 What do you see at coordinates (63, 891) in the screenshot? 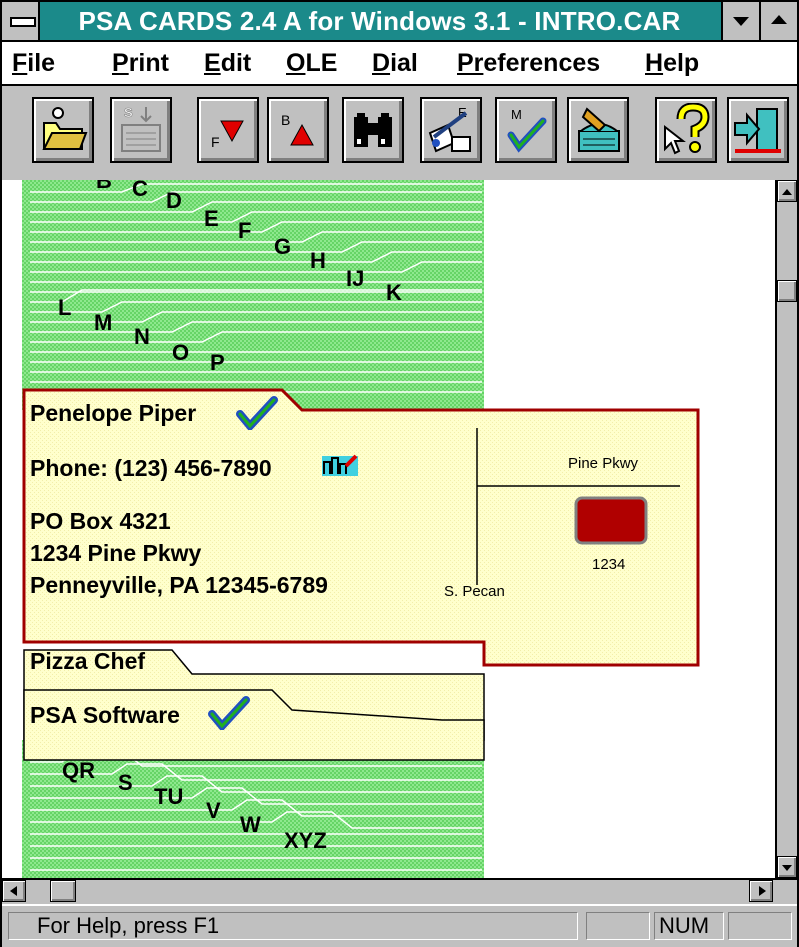
I see `horizontal-scroll-thumb` at bounding box center [63, 891].